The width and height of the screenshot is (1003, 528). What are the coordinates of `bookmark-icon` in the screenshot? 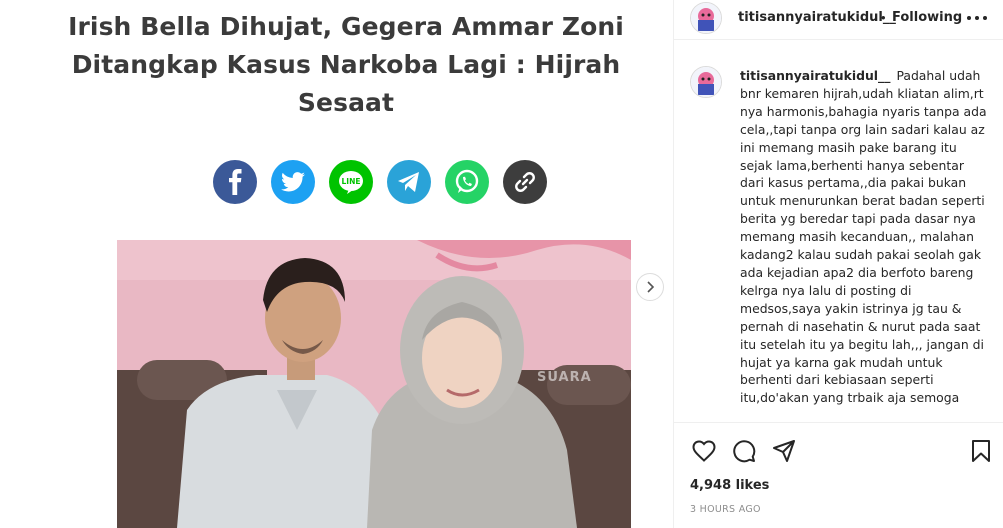 It's located at (981, 451).